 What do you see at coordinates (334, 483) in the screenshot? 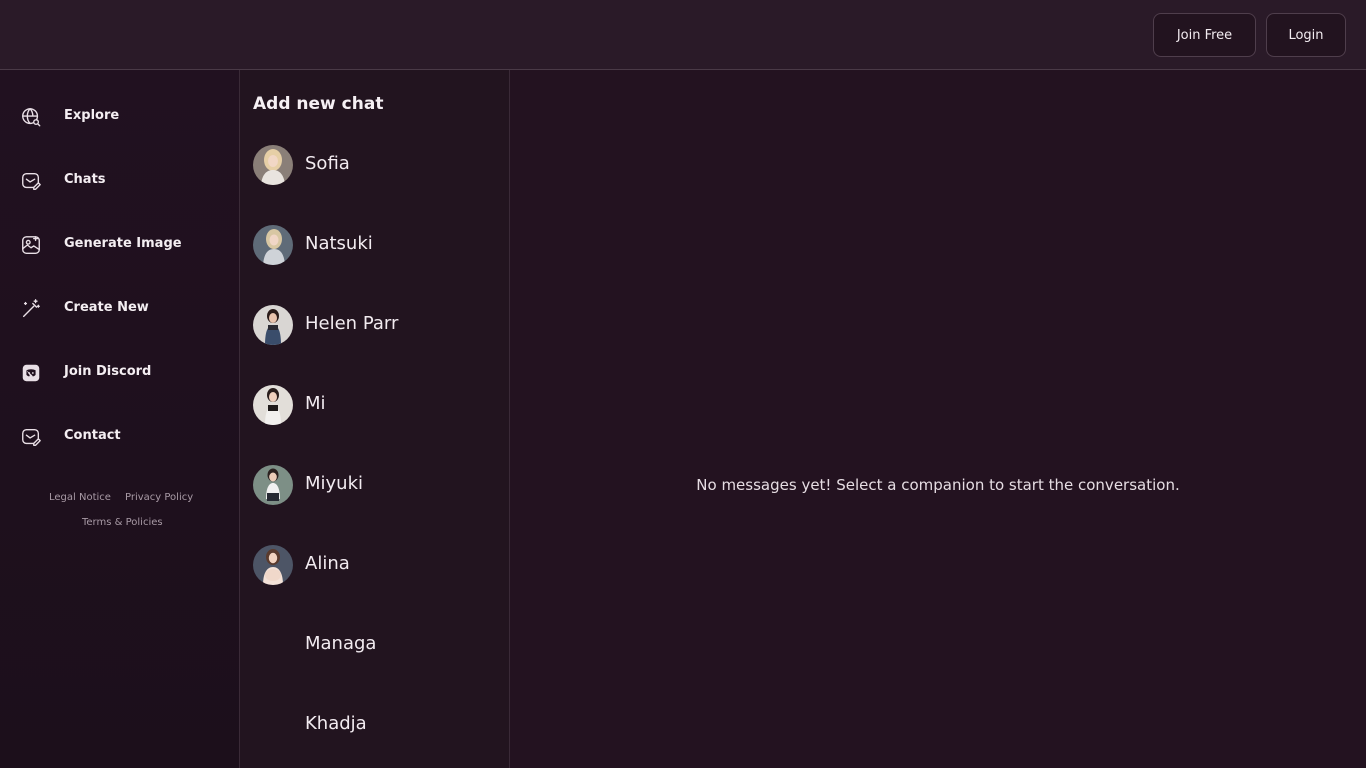
I see `companion-name: Miyuki` at bounding box center [334, 483].